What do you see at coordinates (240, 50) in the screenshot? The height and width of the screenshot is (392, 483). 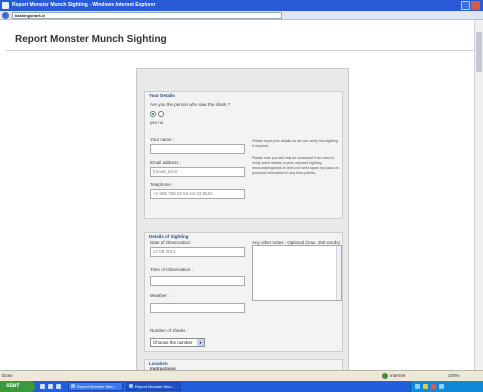 I see `title-divider` at bounding box center [240, 50].